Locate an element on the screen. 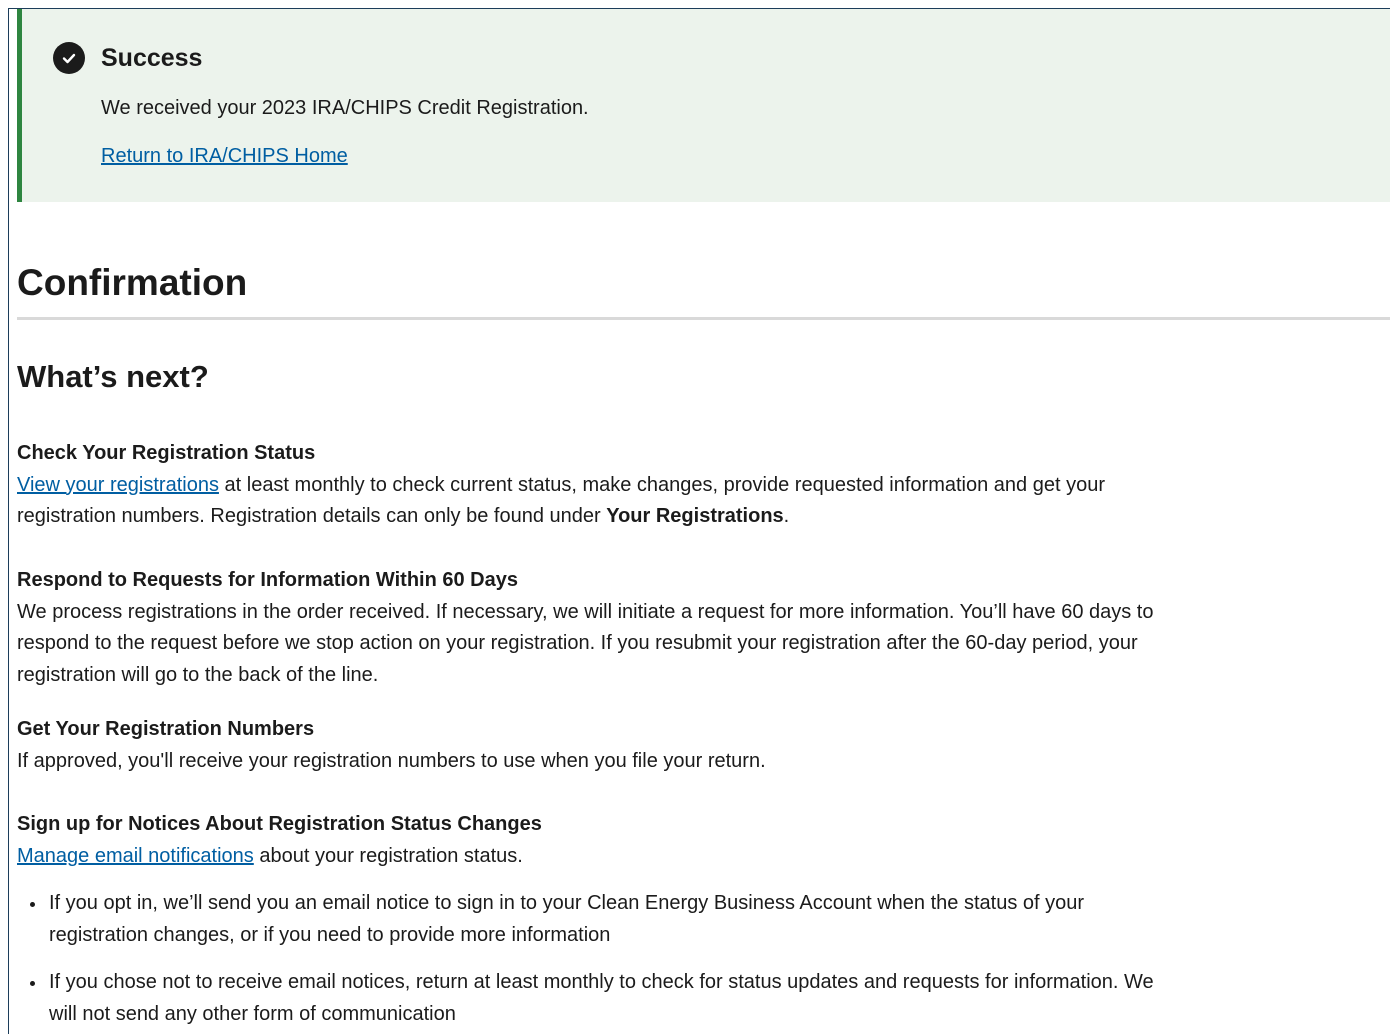 This screenshot has width=1390, height=1034. check-circle-icon is located at coordinates (69, 58).